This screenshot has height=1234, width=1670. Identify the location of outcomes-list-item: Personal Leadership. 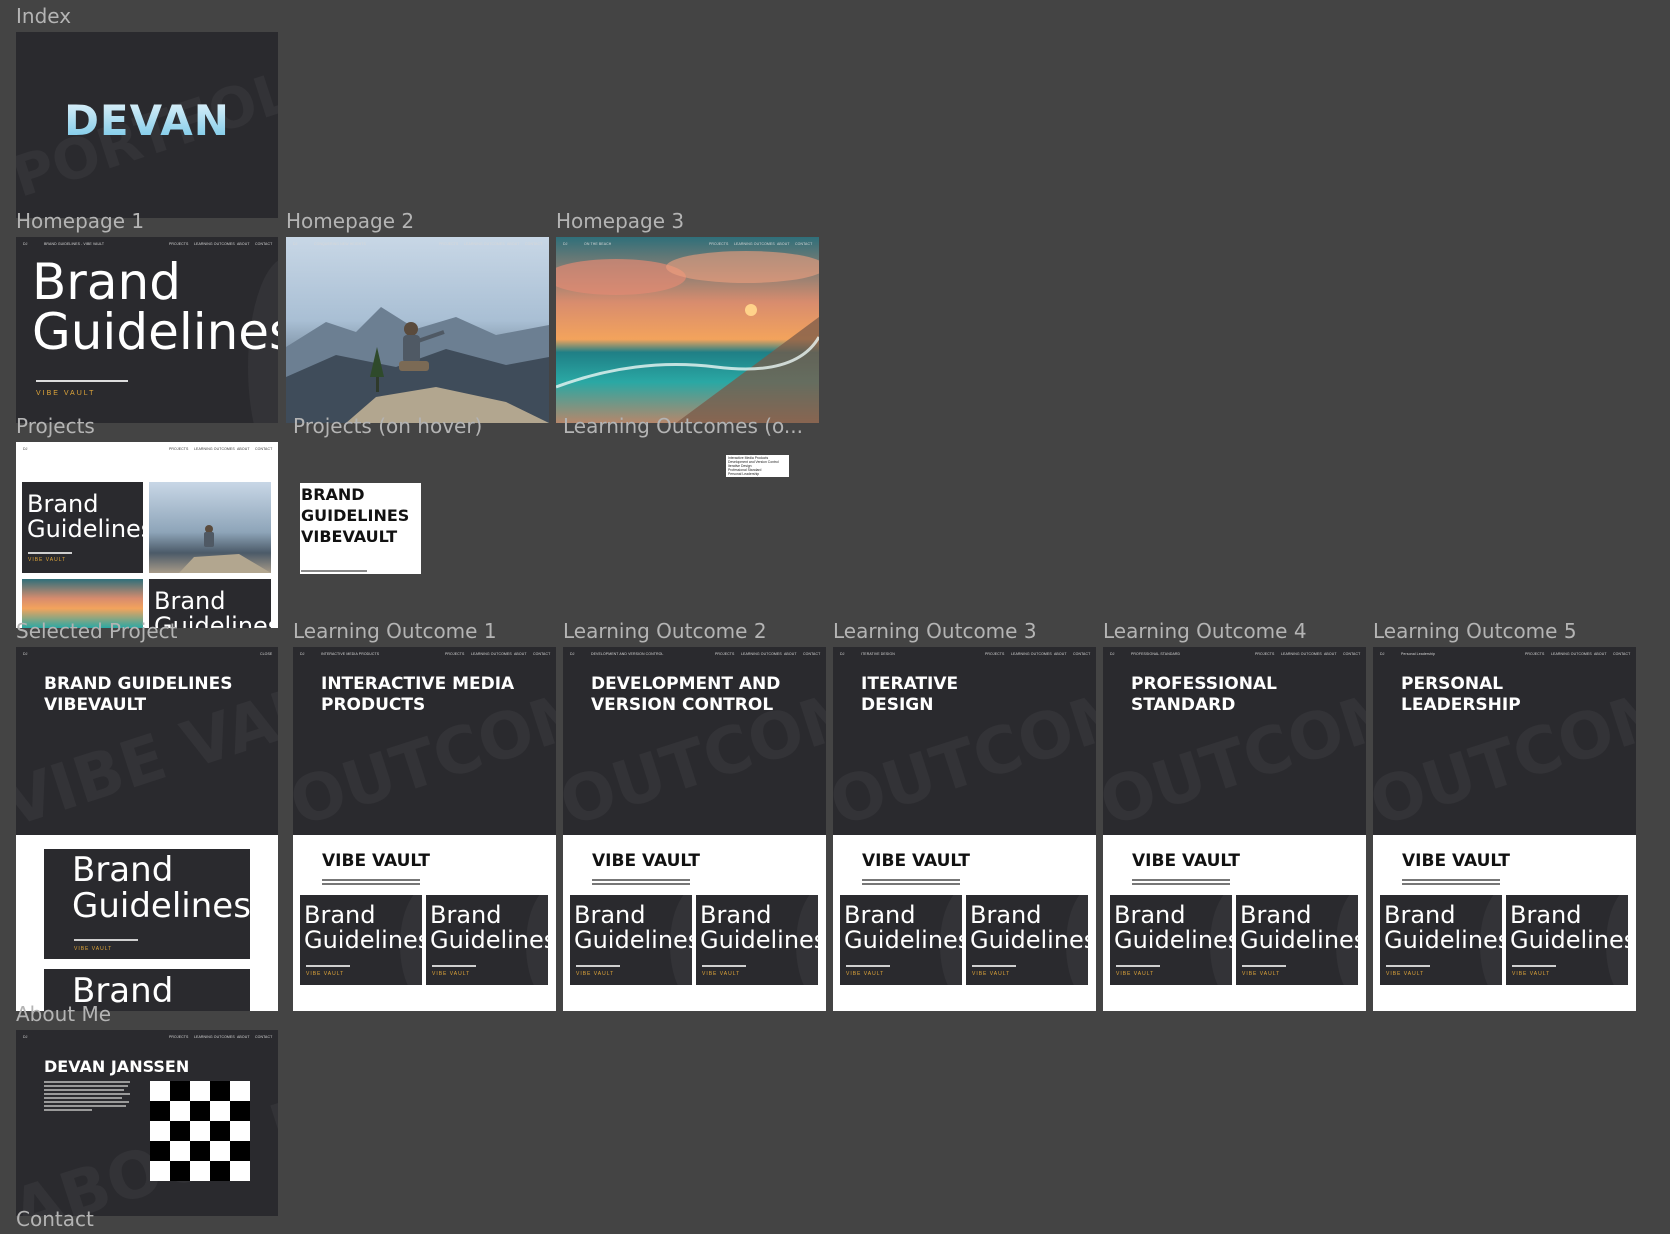
(753, 474).